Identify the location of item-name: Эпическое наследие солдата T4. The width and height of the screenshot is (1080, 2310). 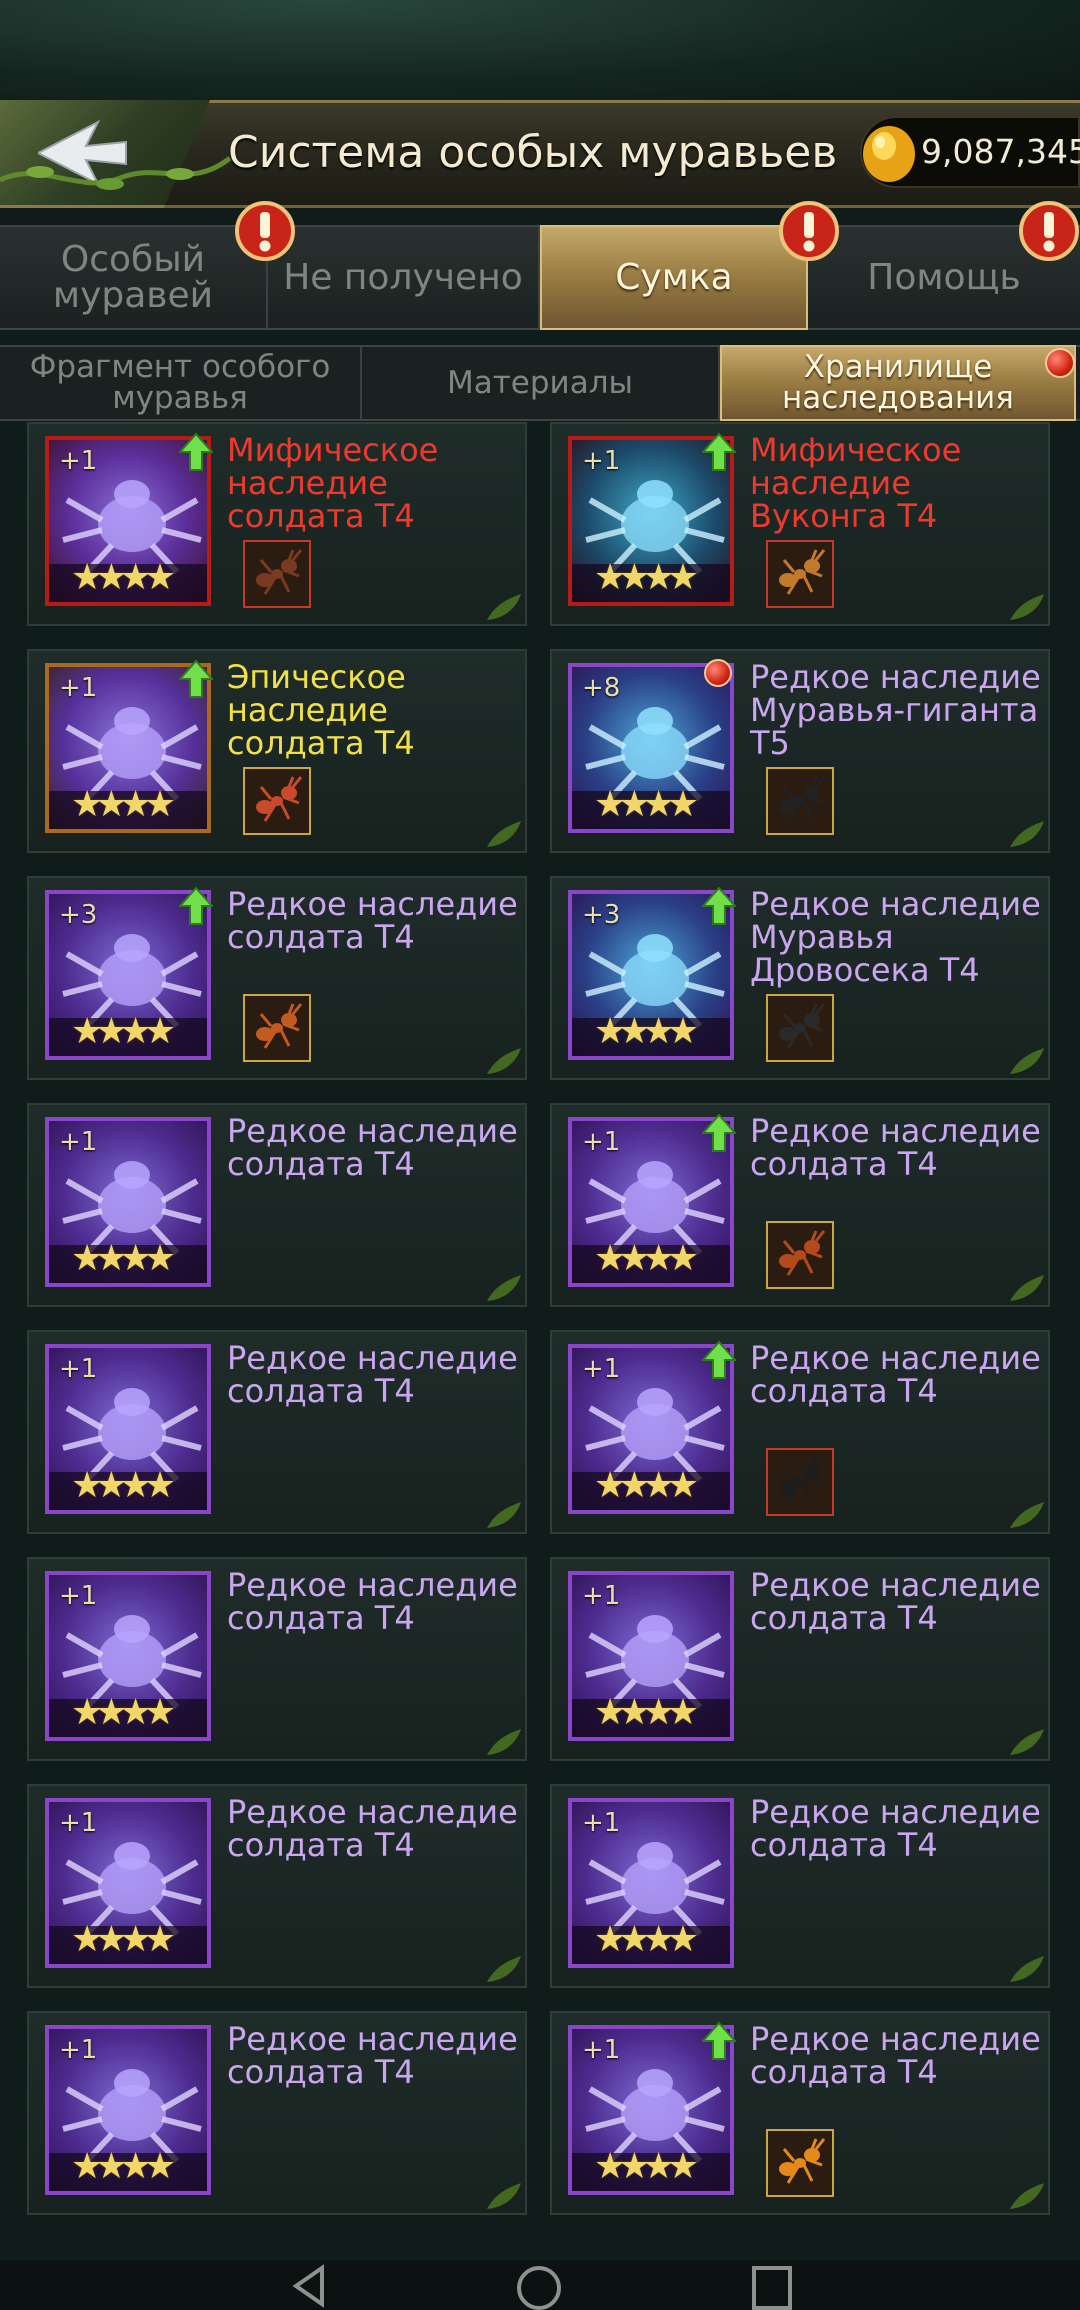
(321, 710).